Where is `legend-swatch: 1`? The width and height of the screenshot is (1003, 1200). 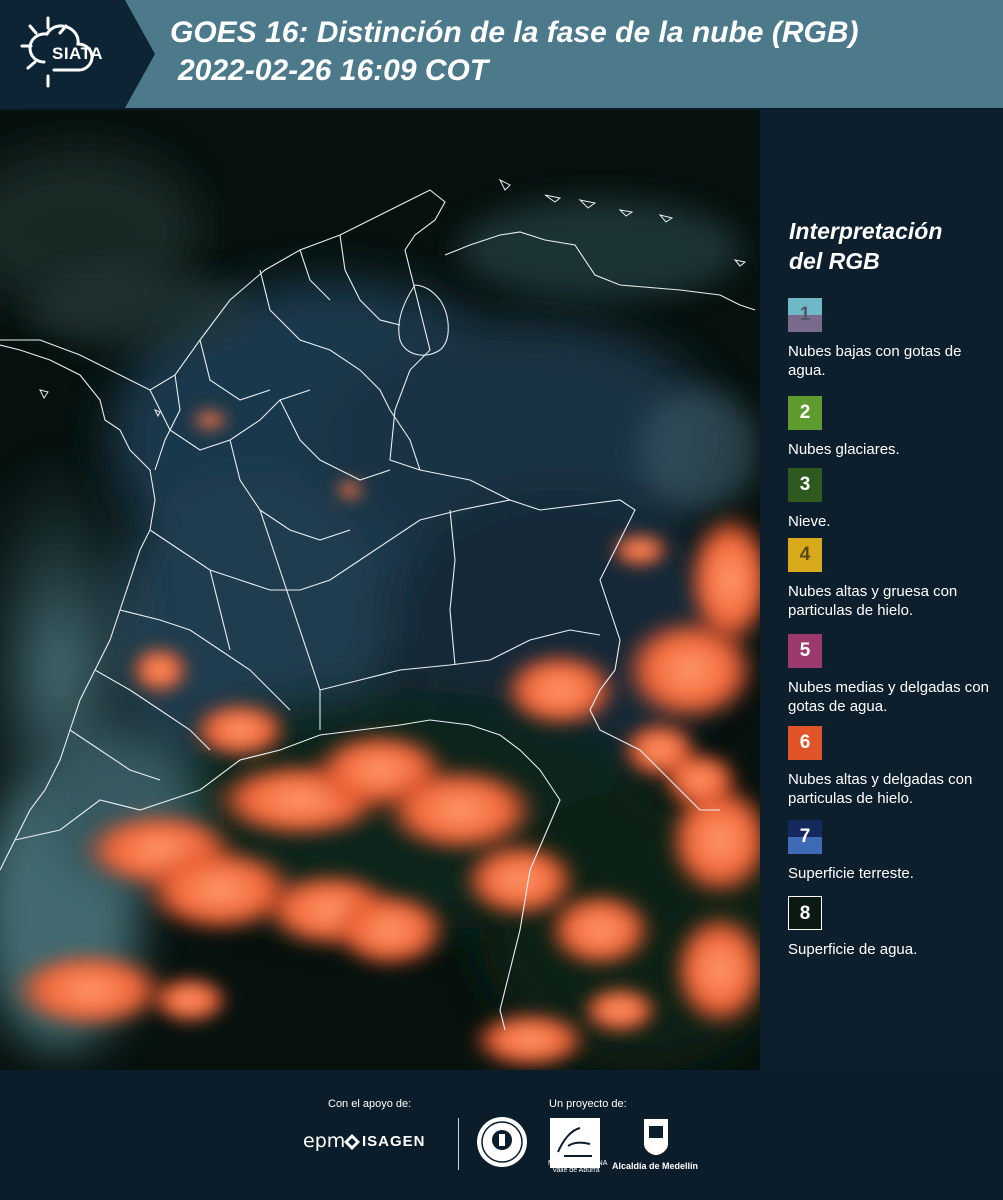
legend-swatch: 1 is located at coordinates (805, 315).